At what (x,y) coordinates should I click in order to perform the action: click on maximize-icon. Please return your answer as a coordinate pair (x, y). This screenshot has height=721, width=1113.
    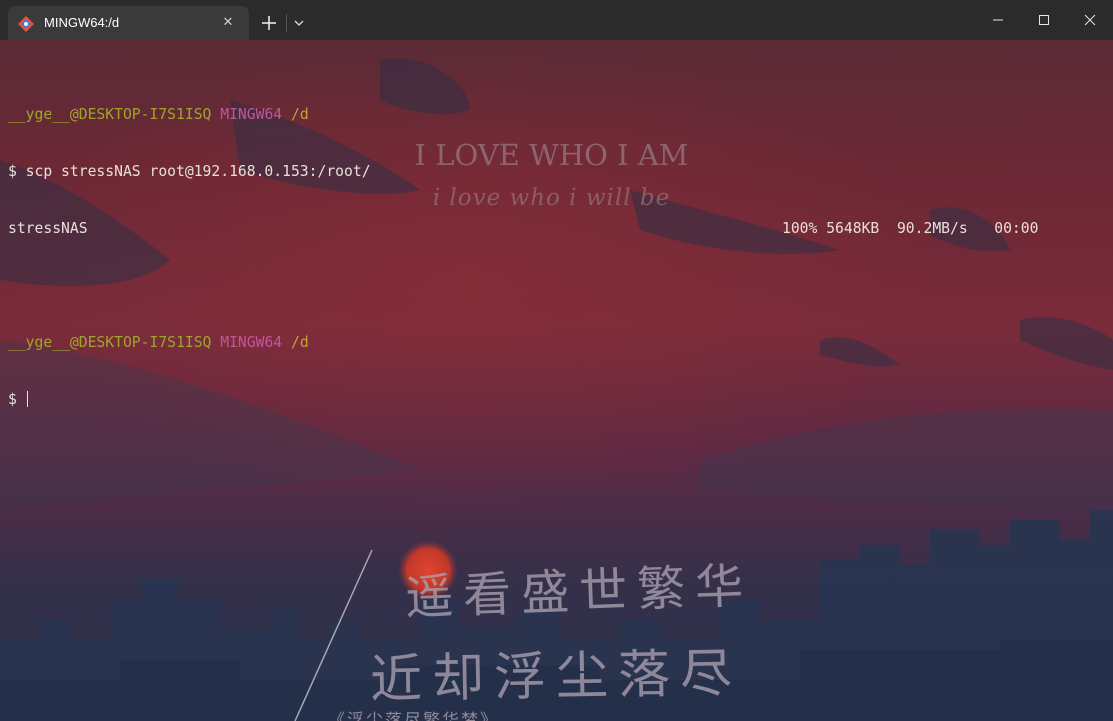
    Looking at the image, I should click on (1044, 20).